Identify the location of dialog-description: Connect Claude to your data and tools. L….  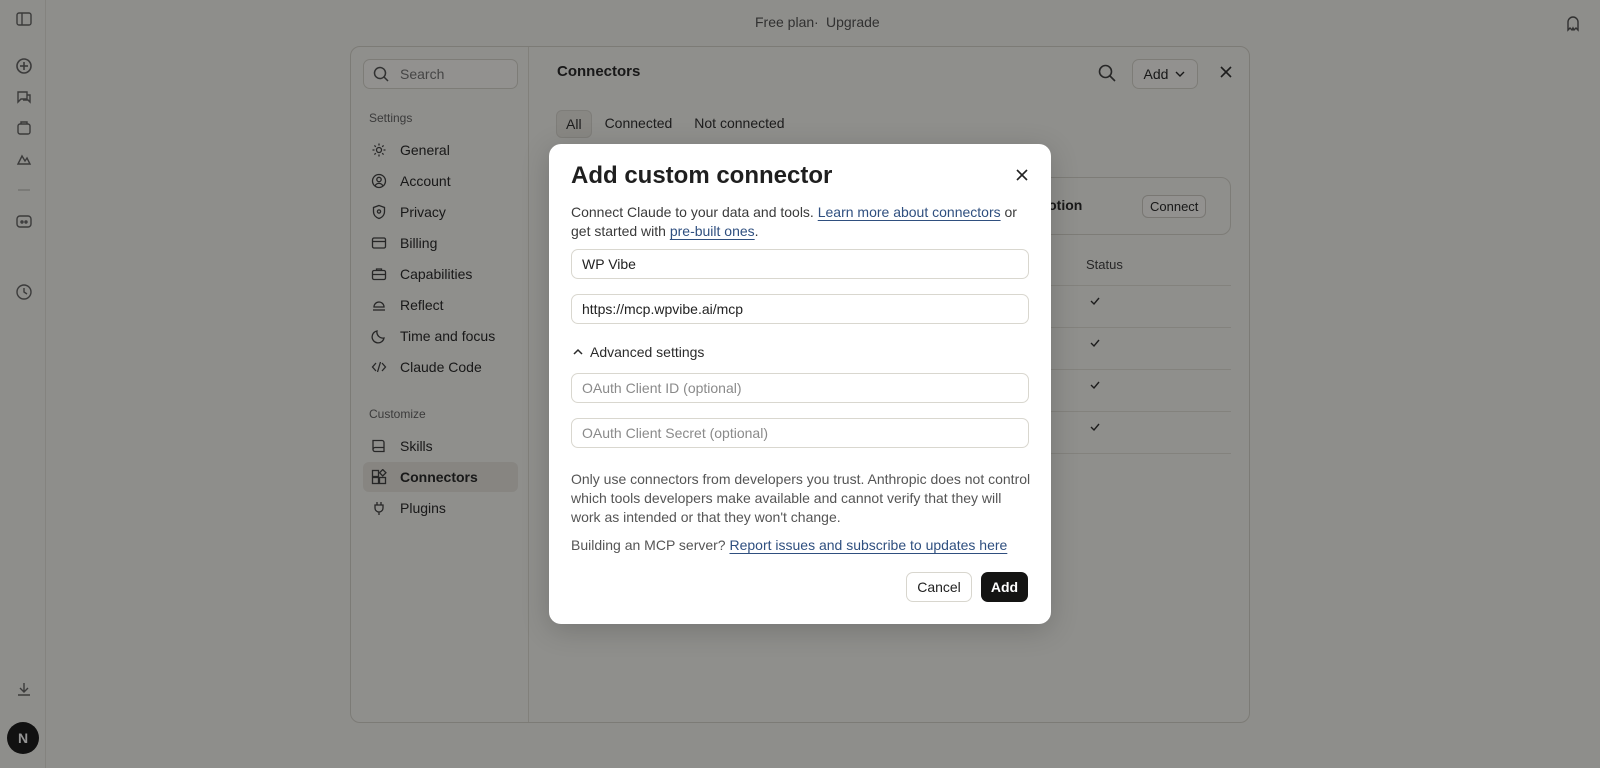
(802, 222).